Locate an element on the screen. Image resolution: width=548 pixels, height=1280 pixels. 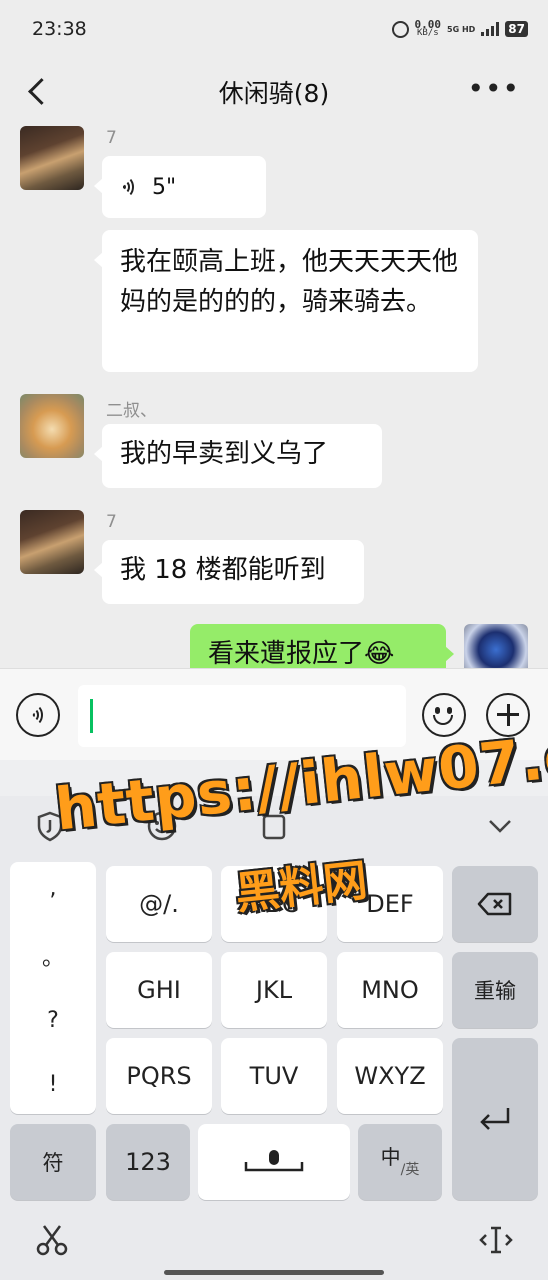
language-main: 中 is located at coordinates (390, 1156).